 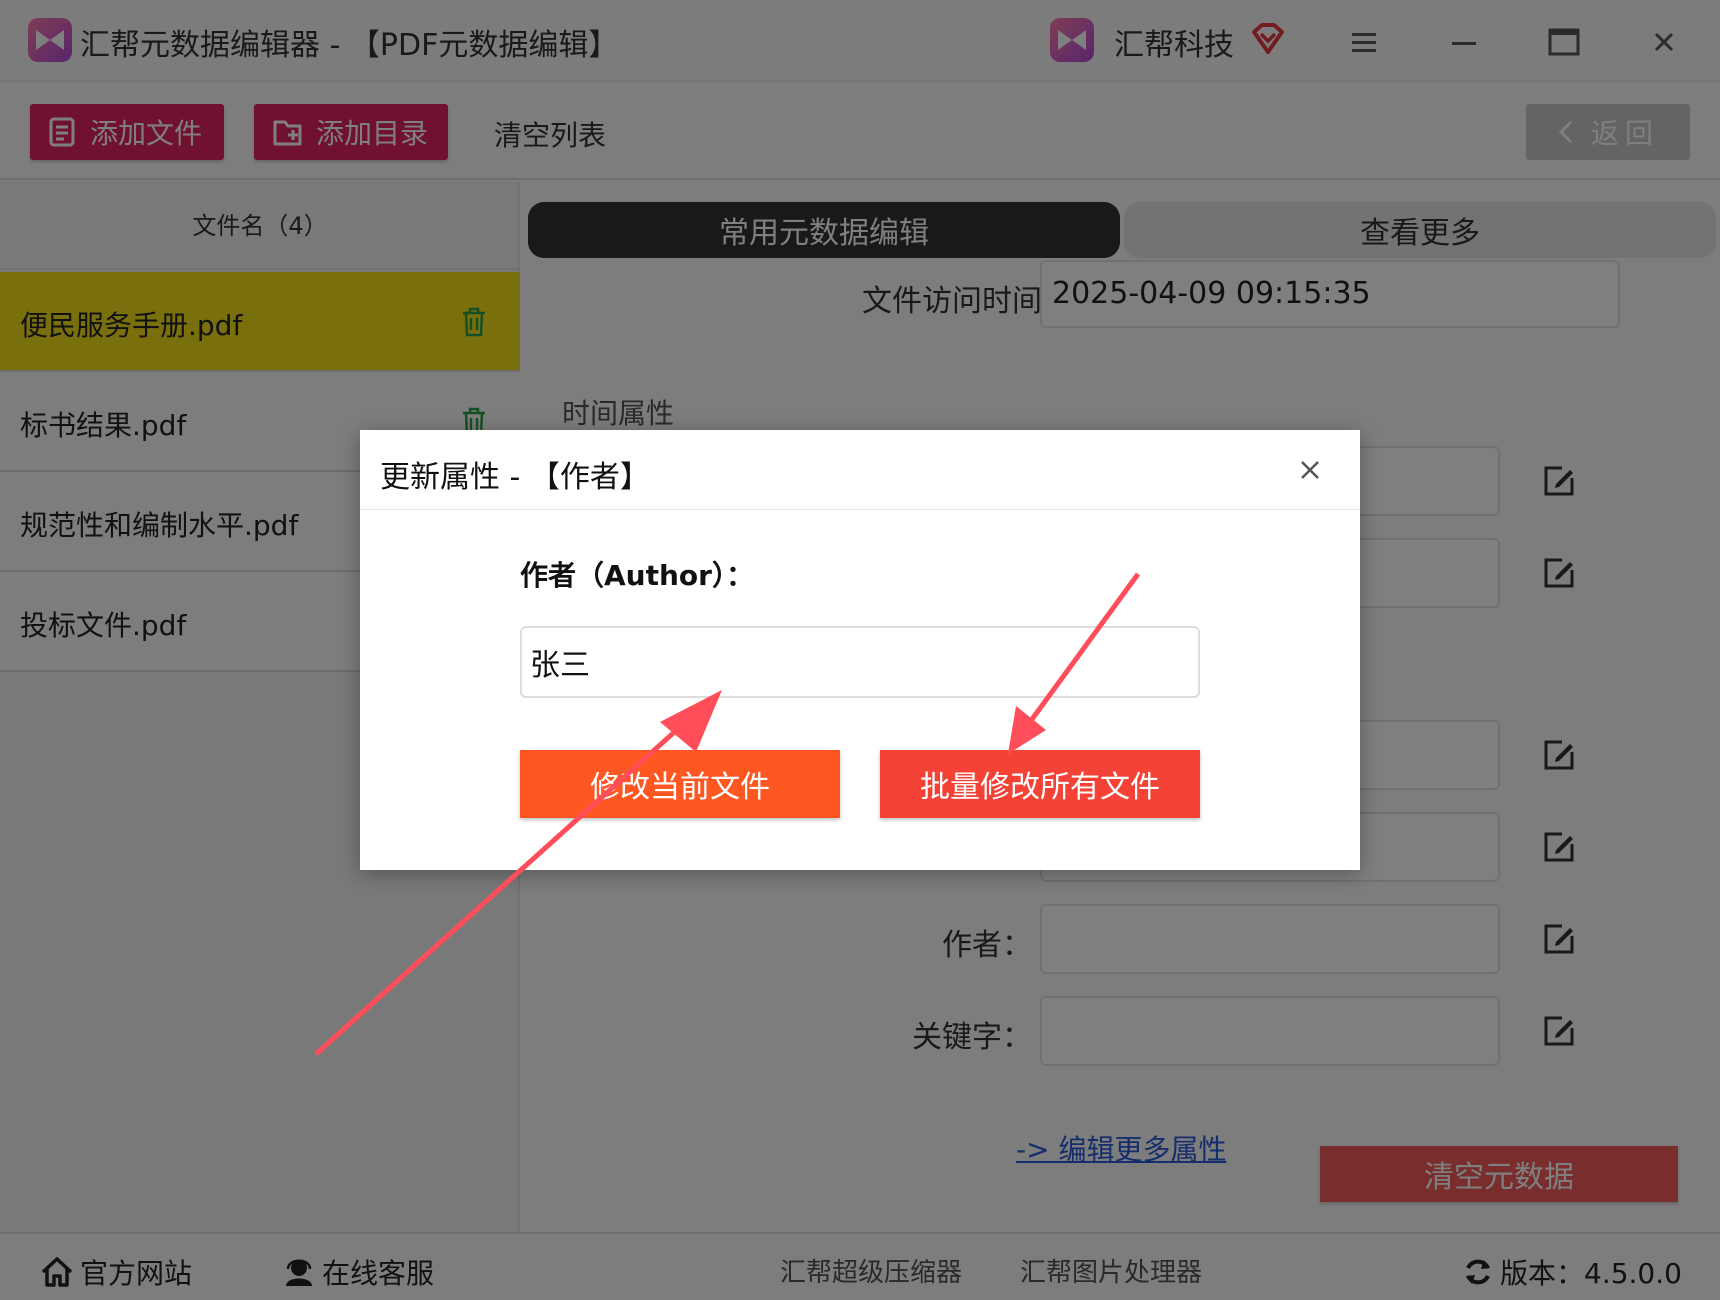 What do you see at coordinates (860, 662) in the screenshot?
I see `author-input` at bounding box center [860, 662].